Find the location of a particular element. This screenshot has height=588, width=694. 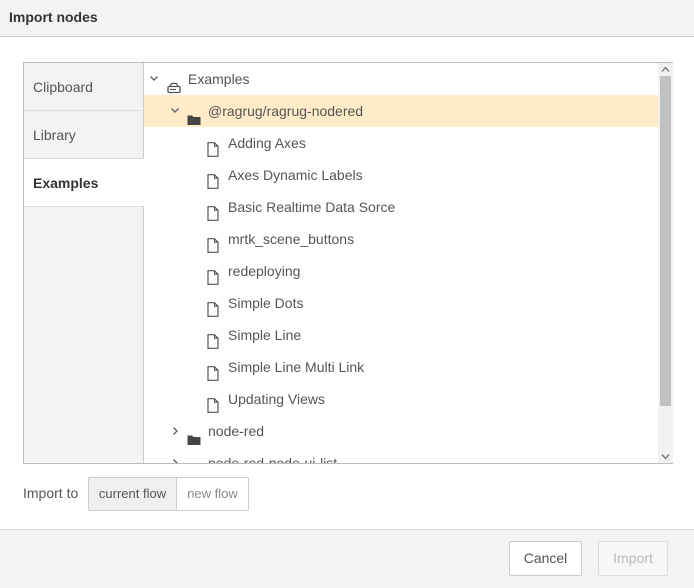

tree-item-file: Adding Axes is located at coordinates (401, 143).